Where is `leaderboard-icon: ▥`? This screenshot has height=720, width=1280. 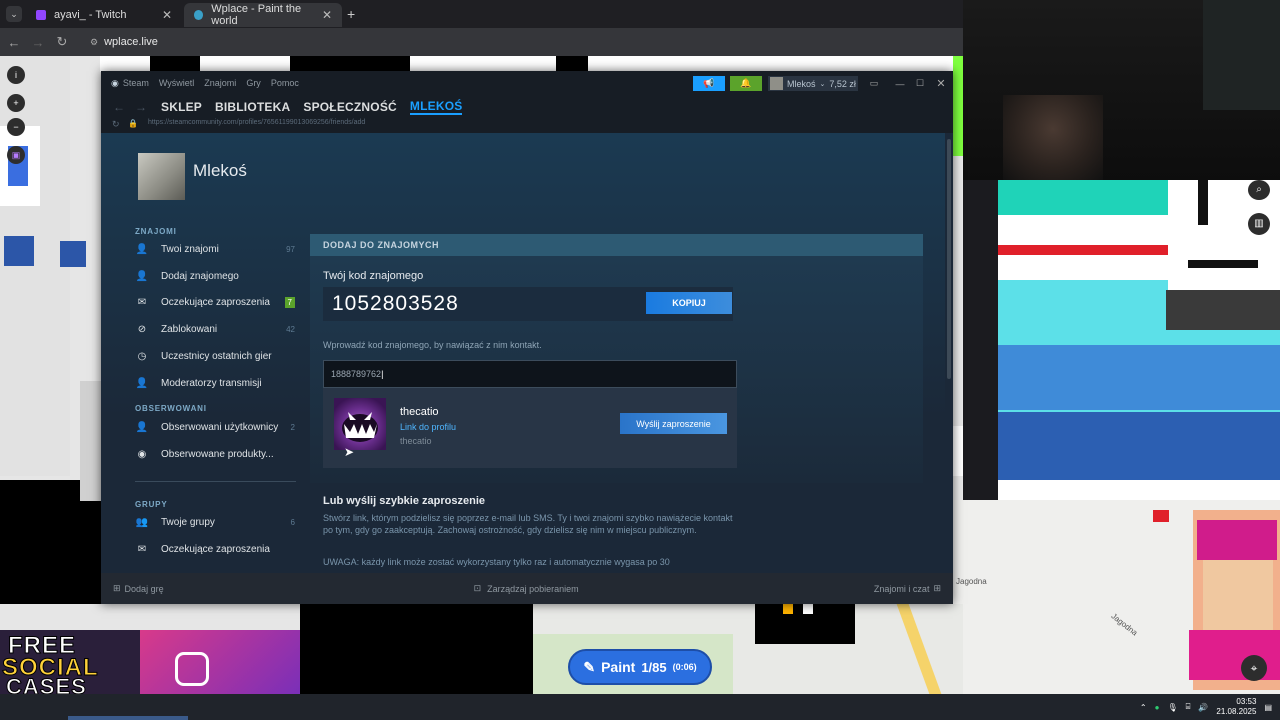 leaderboard-icon: ▥ is located at coordinates (1259, 224).